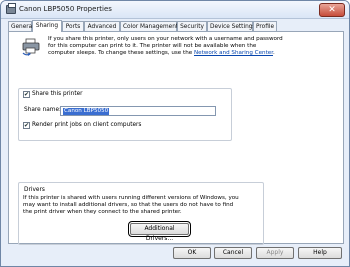 This screenshot has height=267, width=350. I want to click on title-bar: Canon LBP5050 Properties ✕, so click(175, 10).